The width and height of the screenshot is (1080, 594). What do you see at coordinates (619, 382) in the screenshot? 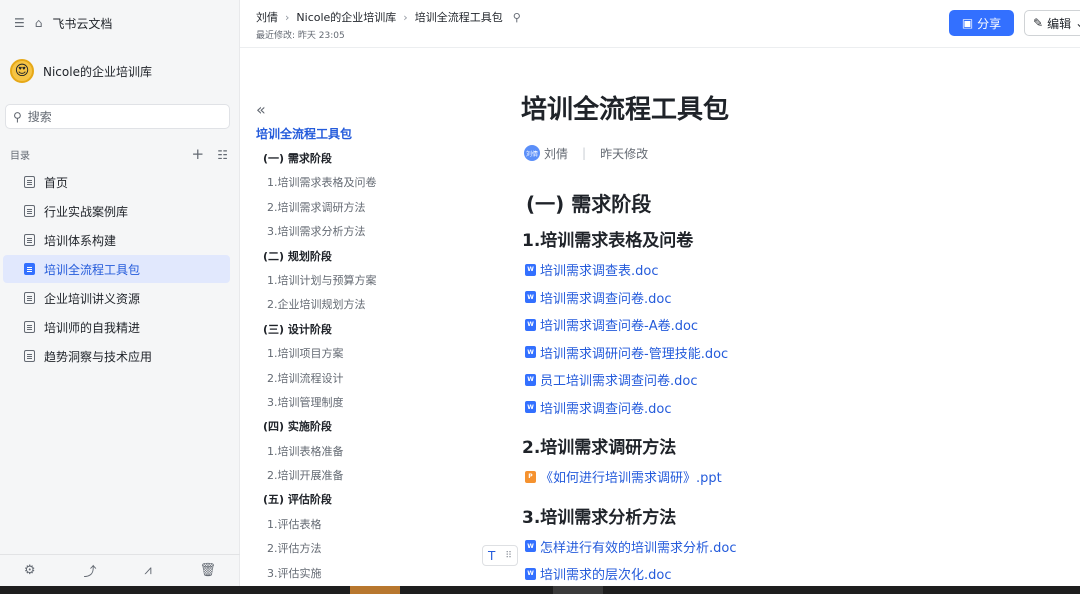
I see `file-name: 员工培训需求调查问卷.doc` at bounding box center [619, 382].